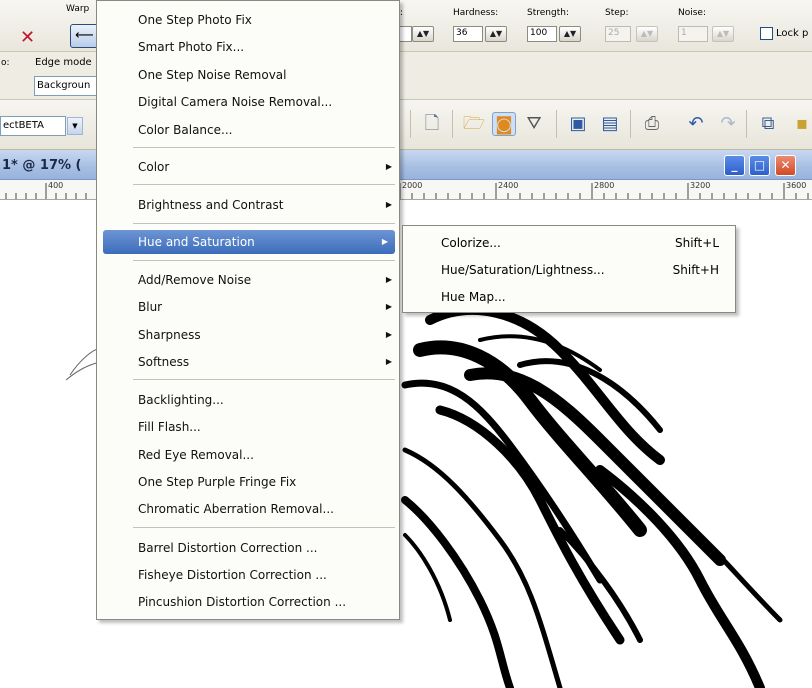 The width and height of the screenshot is (812, 688). Describe the element at coordinates (169, 335) in the screenshot. I see `menu-item-label: Sharpness` at that location.